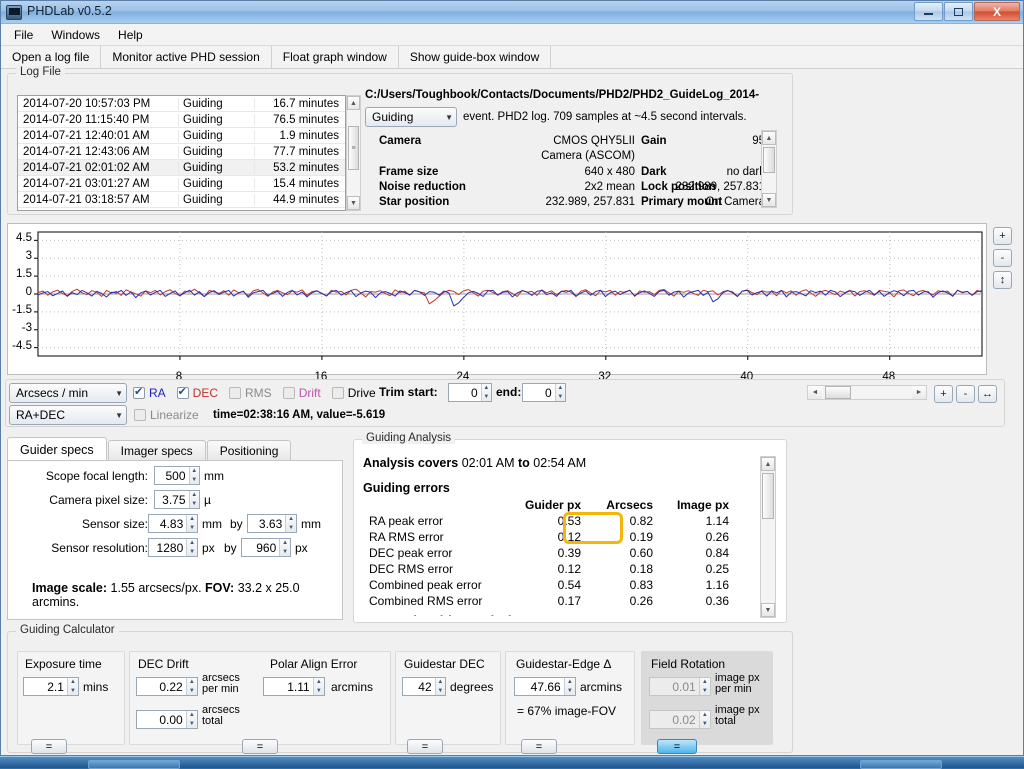  Describe the element at coordinates (249, 450) in the screenshot. I see `tab-positioning: Positioning` at that location.